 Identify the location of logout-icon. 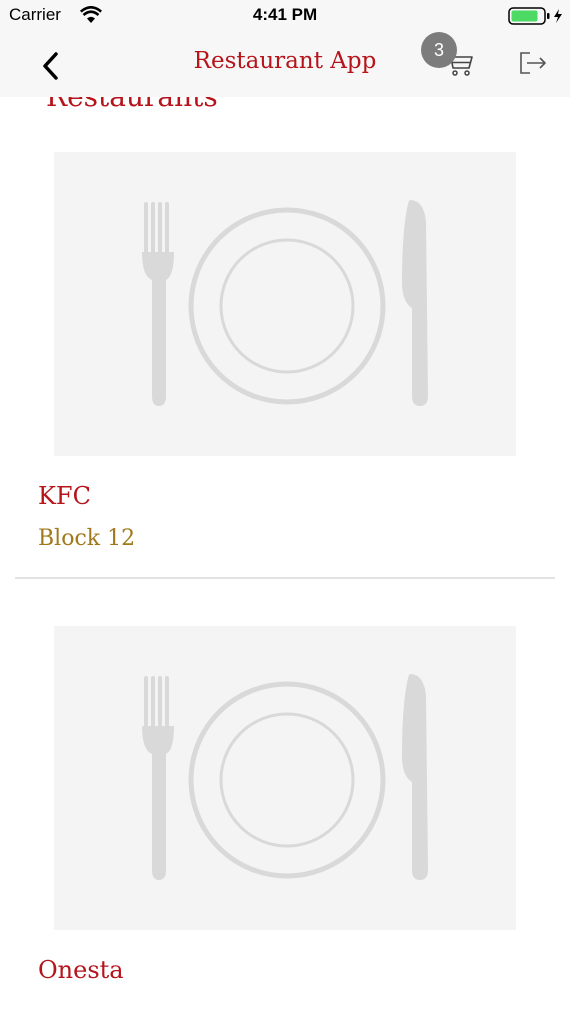
(533, 63).